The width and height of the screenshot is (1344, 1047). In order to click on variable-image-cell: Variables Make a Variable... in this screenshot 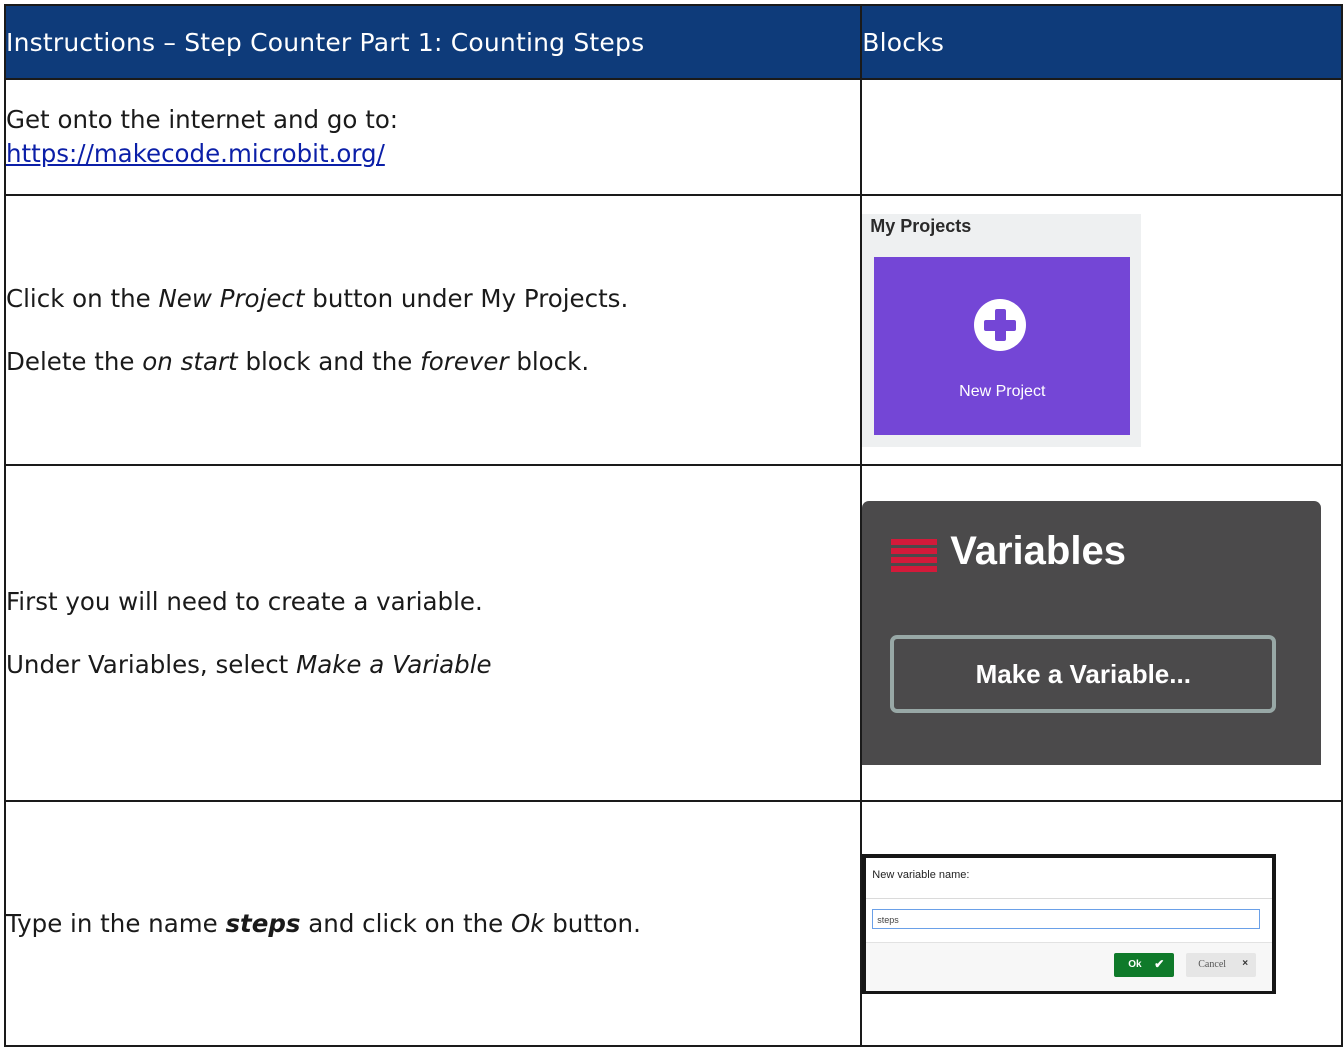, I will do `click(1101, 633)`.